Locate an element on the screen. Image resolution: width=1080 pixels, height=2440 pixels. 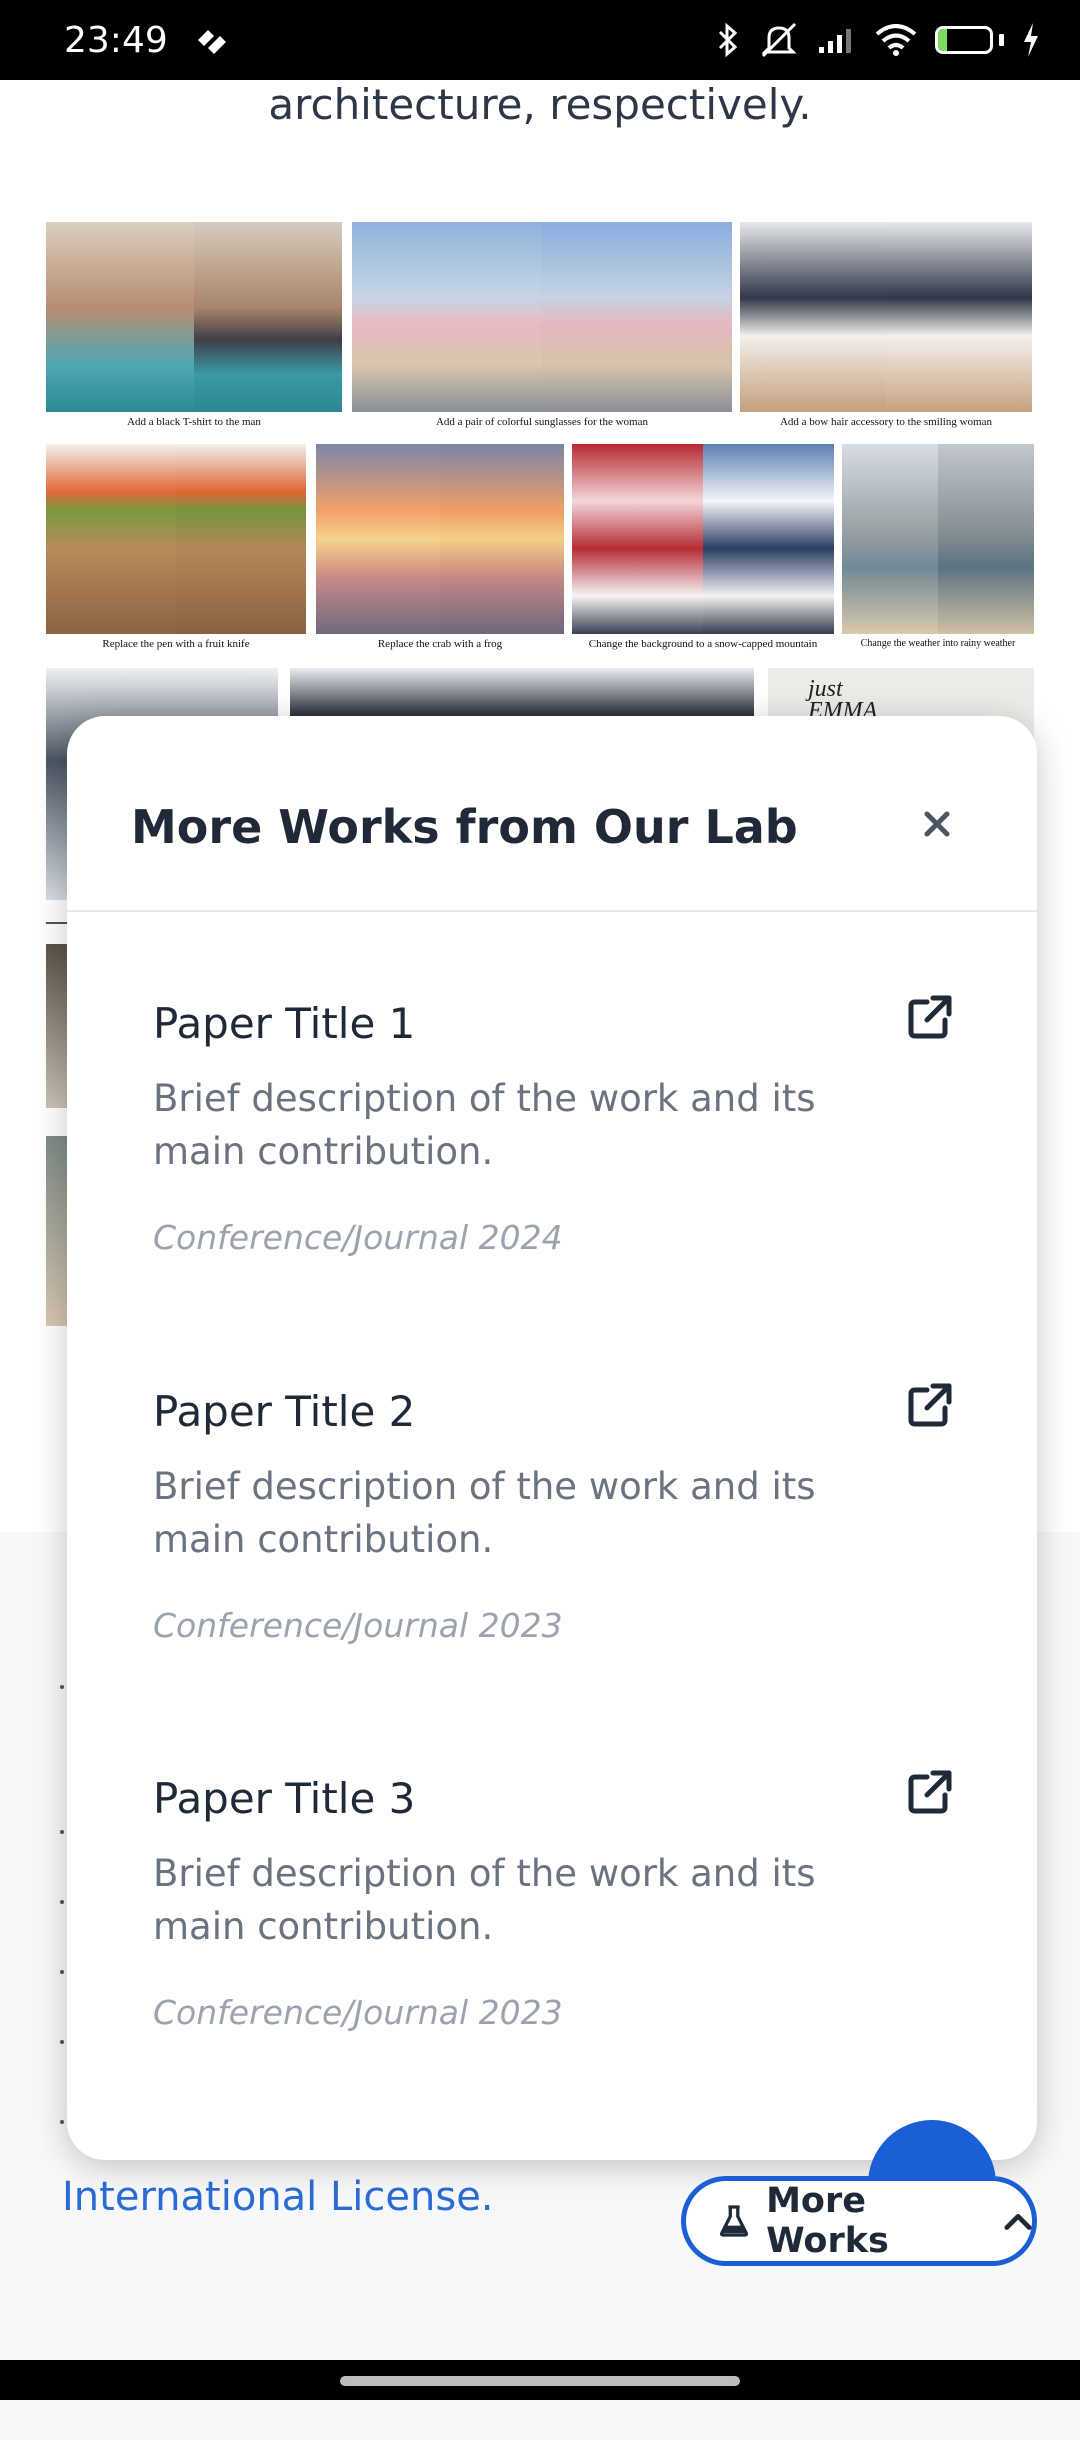
gallery-caption: Change the weather into rainy weather is located at coordinates (938, 643).